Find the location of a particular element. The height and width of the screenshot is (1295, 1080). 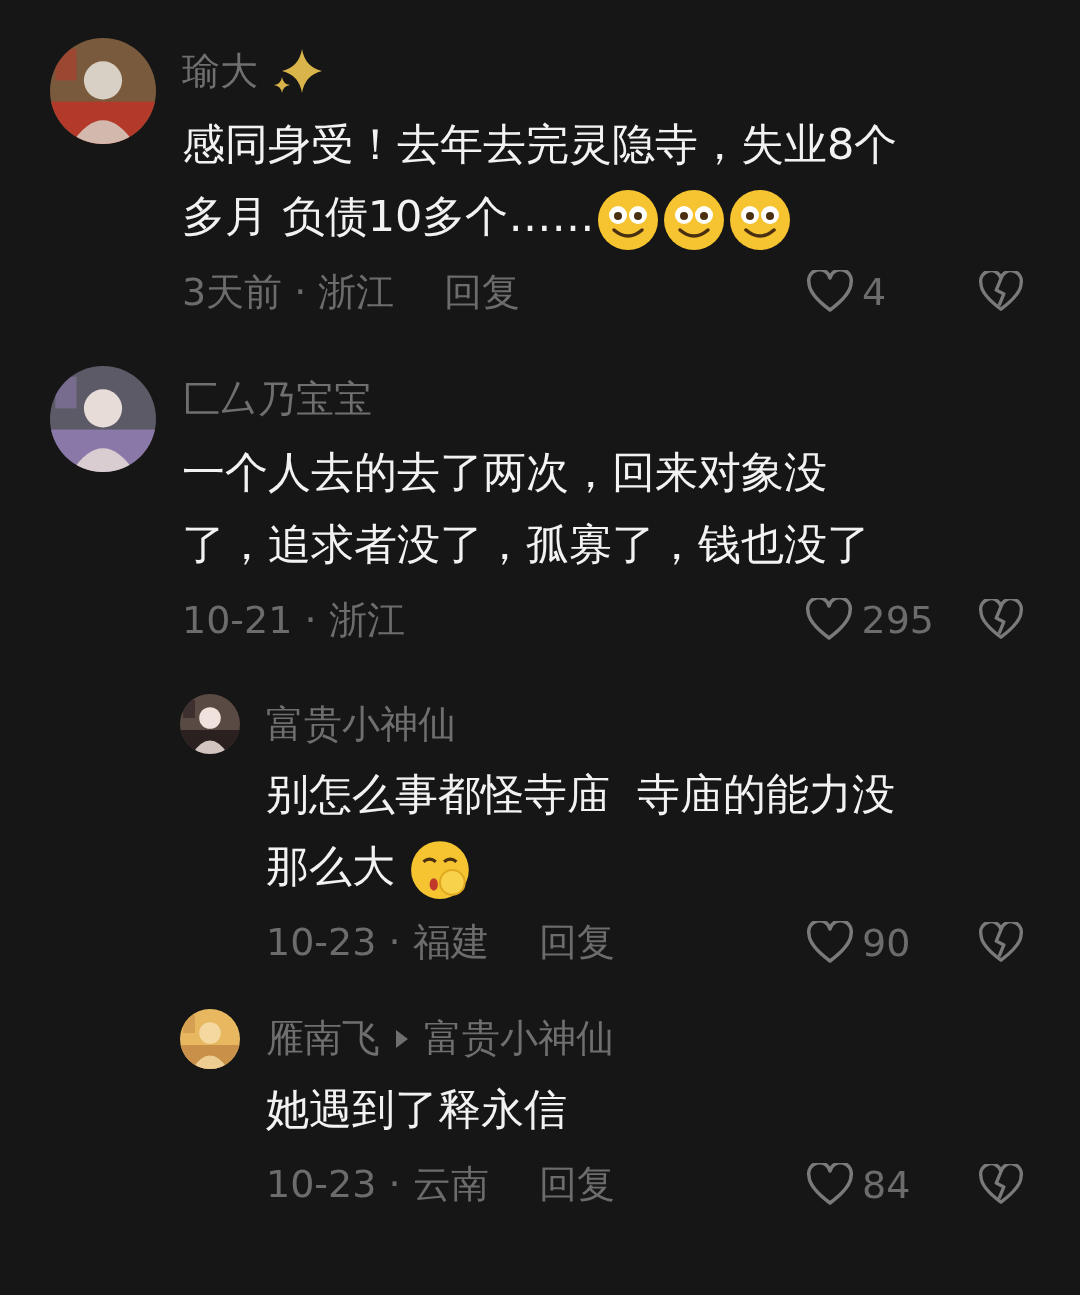

comment-text: 她遇到了释永信 is located at coordinates (417, 1109).